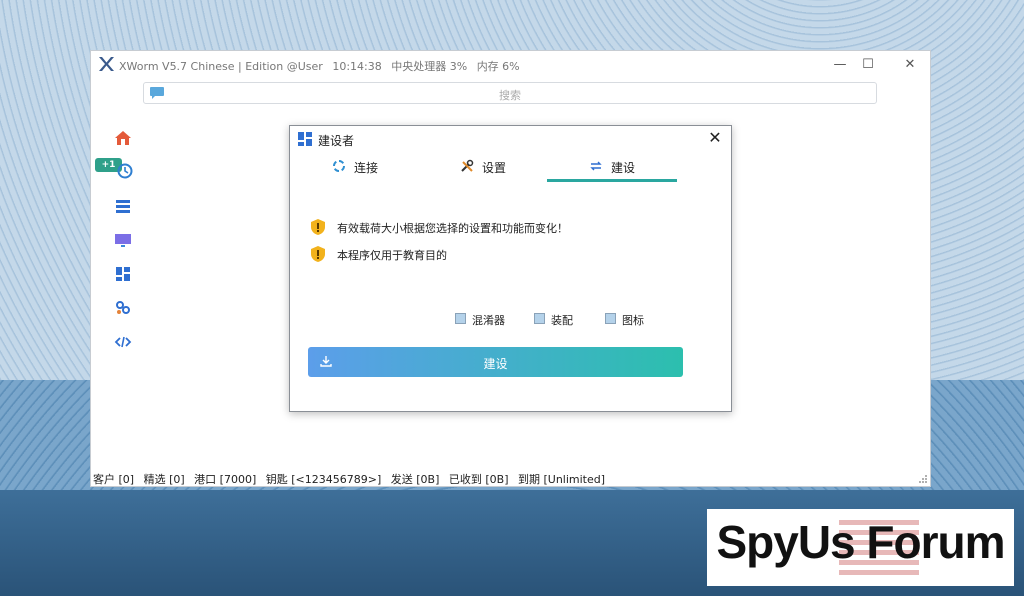 The width and height of the screenshot is (1024, 596). I want to click on build-button: 建设, so click(495, 362).